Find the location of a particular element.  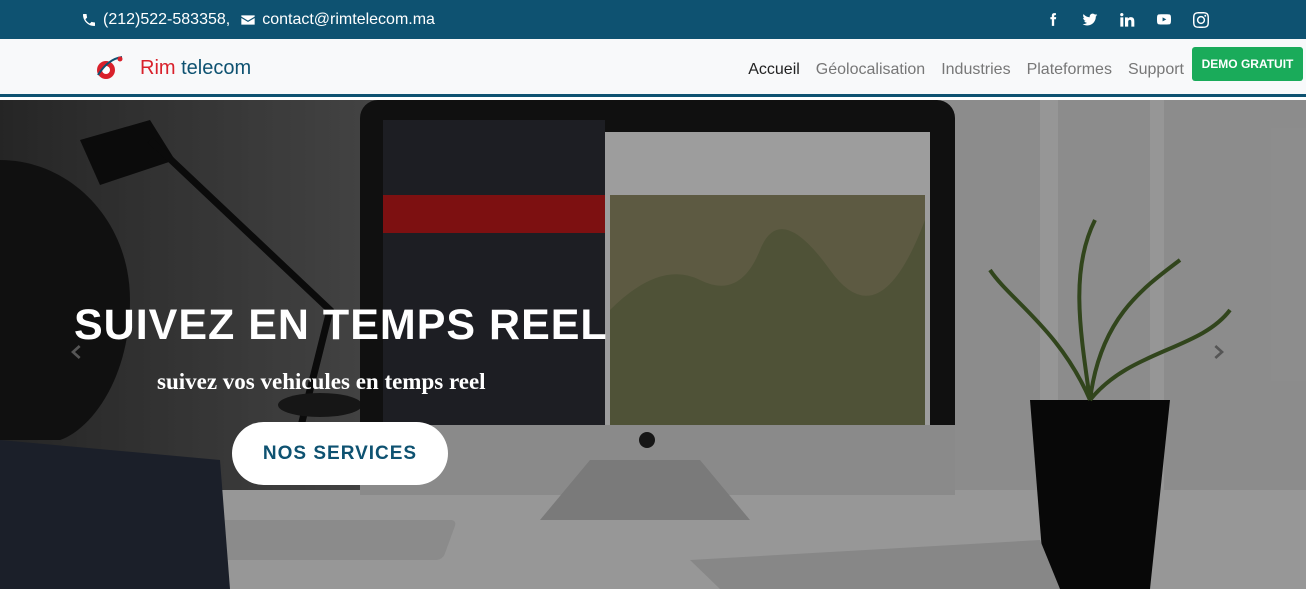

twitter-icon is located at coordinates (1090, 20).